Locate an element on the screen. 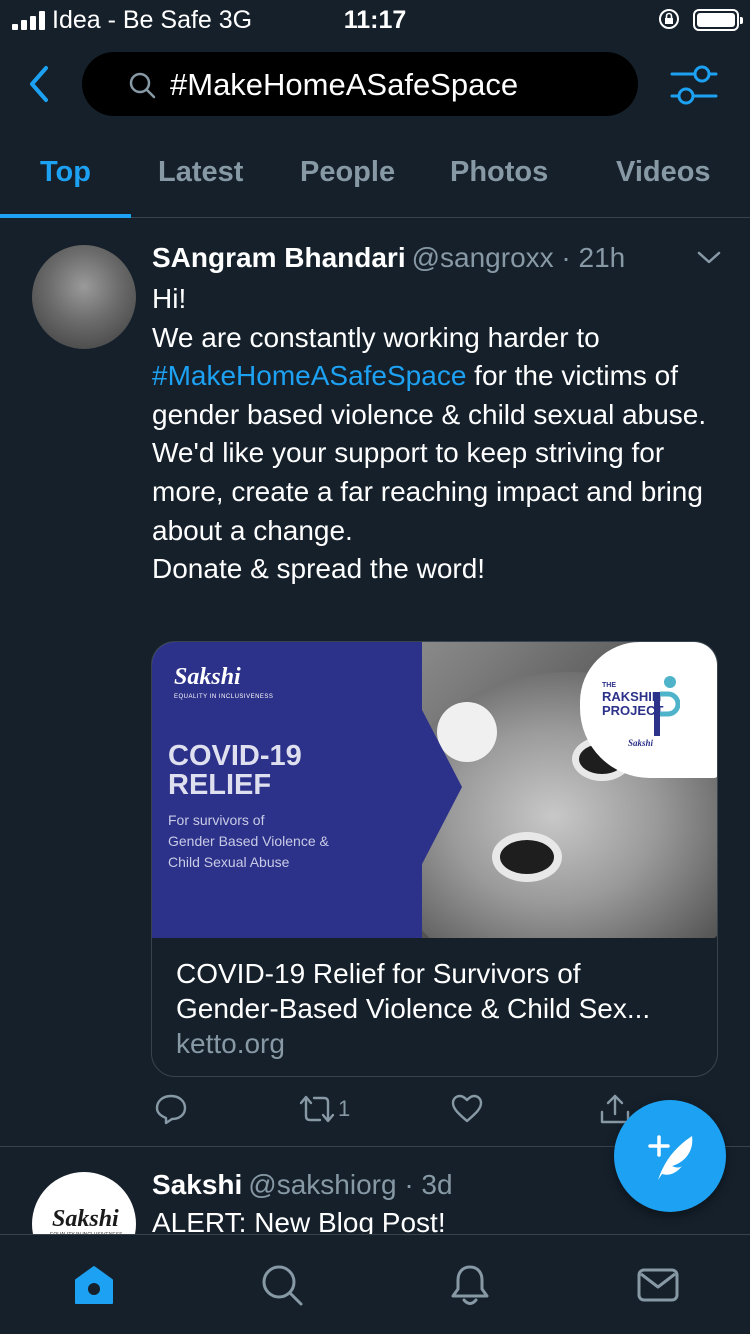 The width and height of the screenshot is (750, 1334). search-icon is located at coordinates (142, 85).